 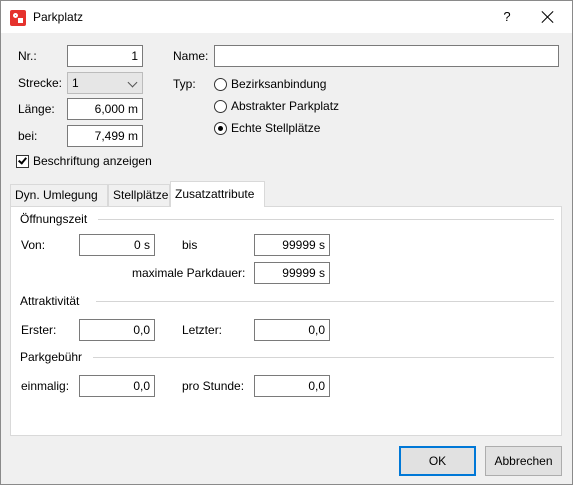 What do you see at coordinates (217, 194) in the screenshot?
I see `tab-zusatzattribute: Zusatzattribute` at bounding box center [217, 194].